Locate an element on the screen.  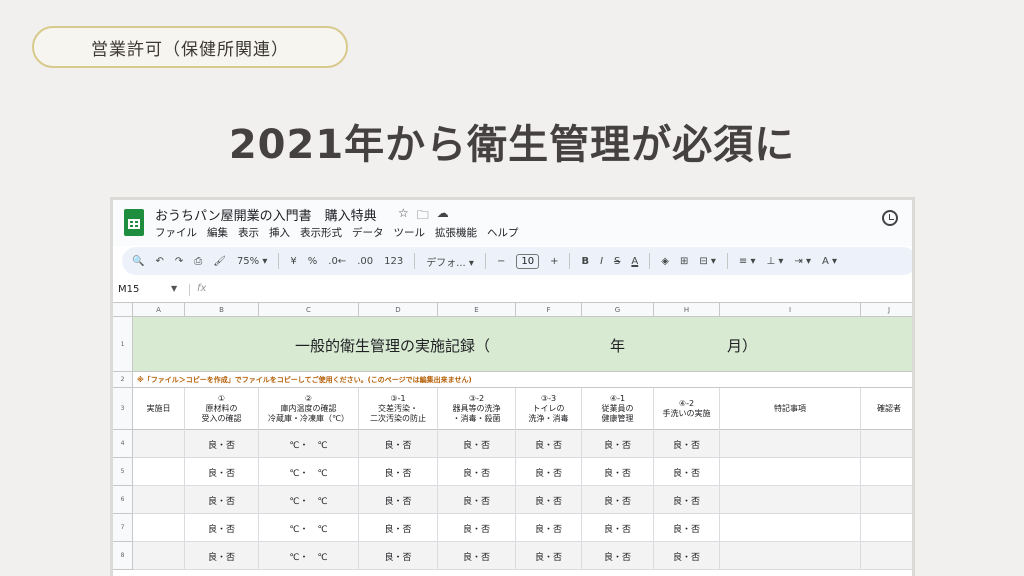
column-header-b: B is located at coordinates (222, 310).